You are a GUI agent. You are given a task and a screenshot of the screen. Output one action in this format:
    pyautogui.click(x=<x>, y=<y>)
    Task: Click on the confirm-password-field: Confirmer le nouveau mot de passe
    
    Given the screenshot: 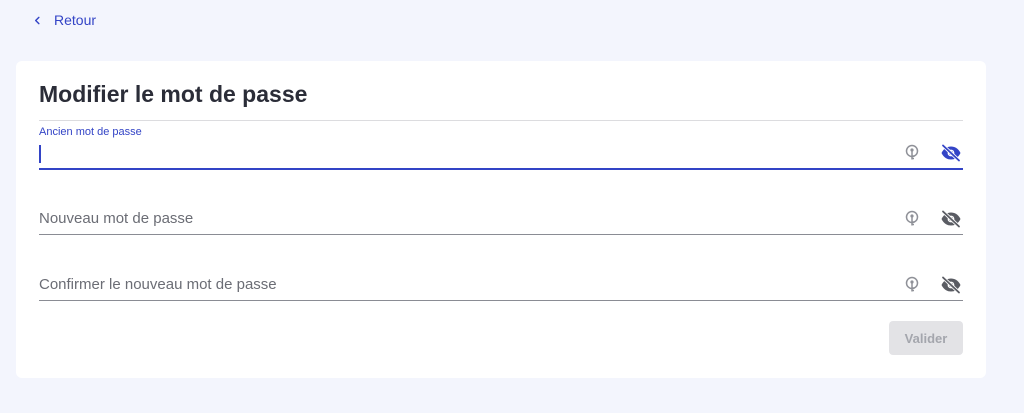 What is the action you would take?
    pyautogui.click(x=501, y=284)
    